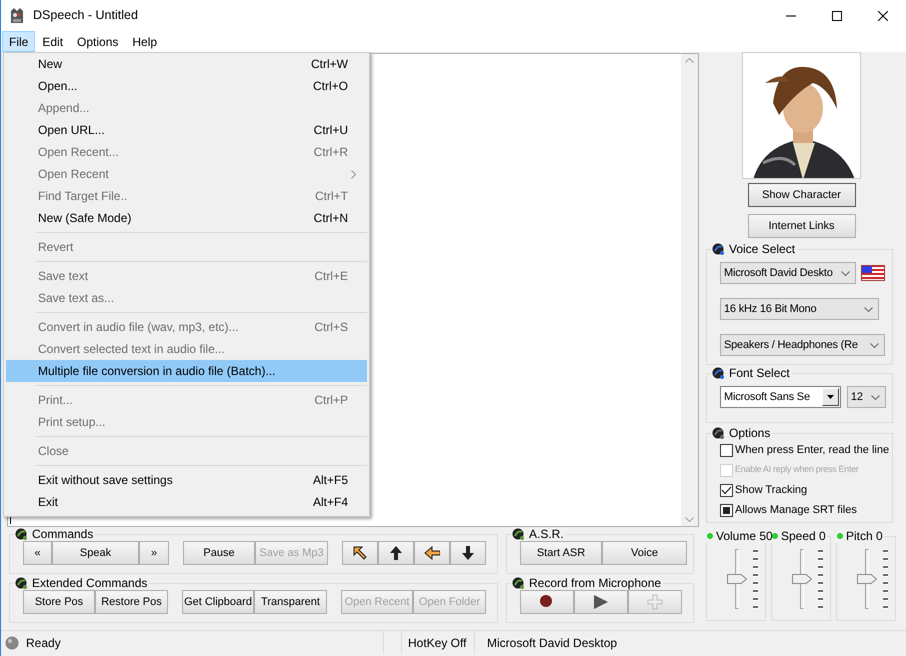  I want to click on group-title: Commands, so click(63, 534).